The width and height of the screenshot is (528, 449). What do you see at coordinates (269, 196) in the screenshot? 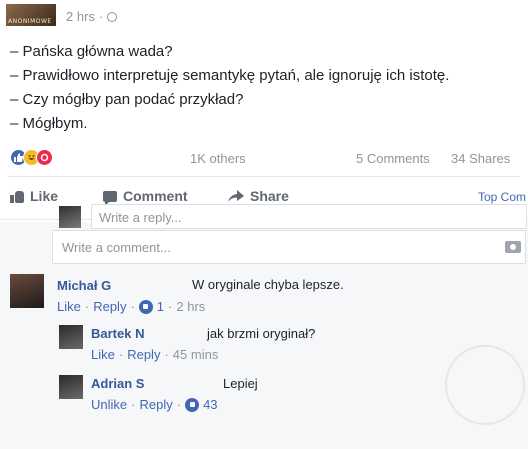
I see `share-label: Share` at bounding box center [269, 196].